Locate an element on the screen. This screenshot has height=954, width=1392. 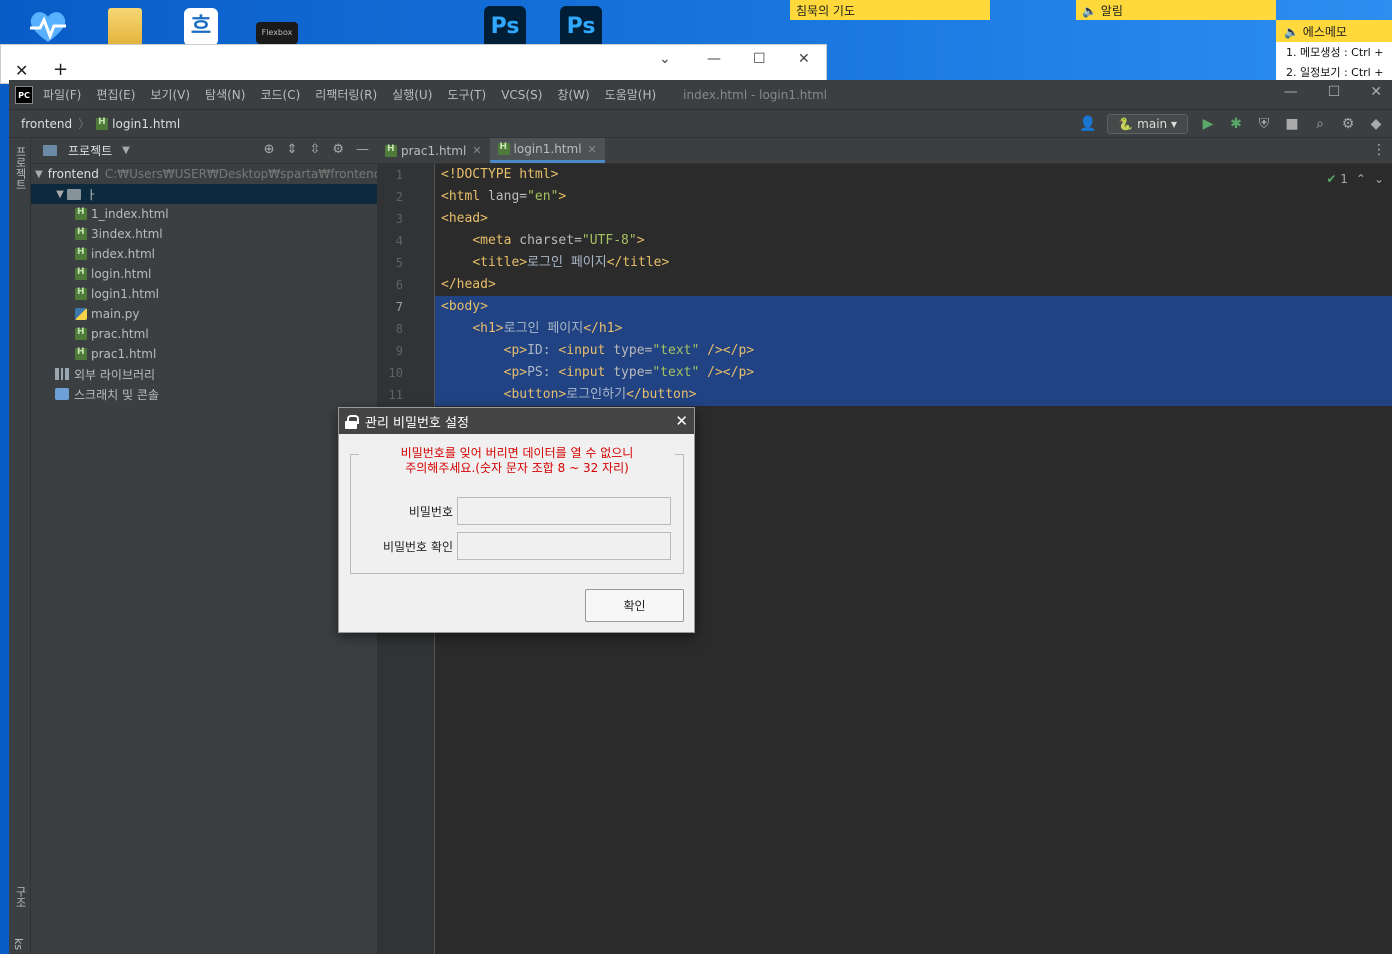
code-token: PS: is located at coordinates (543, 372).